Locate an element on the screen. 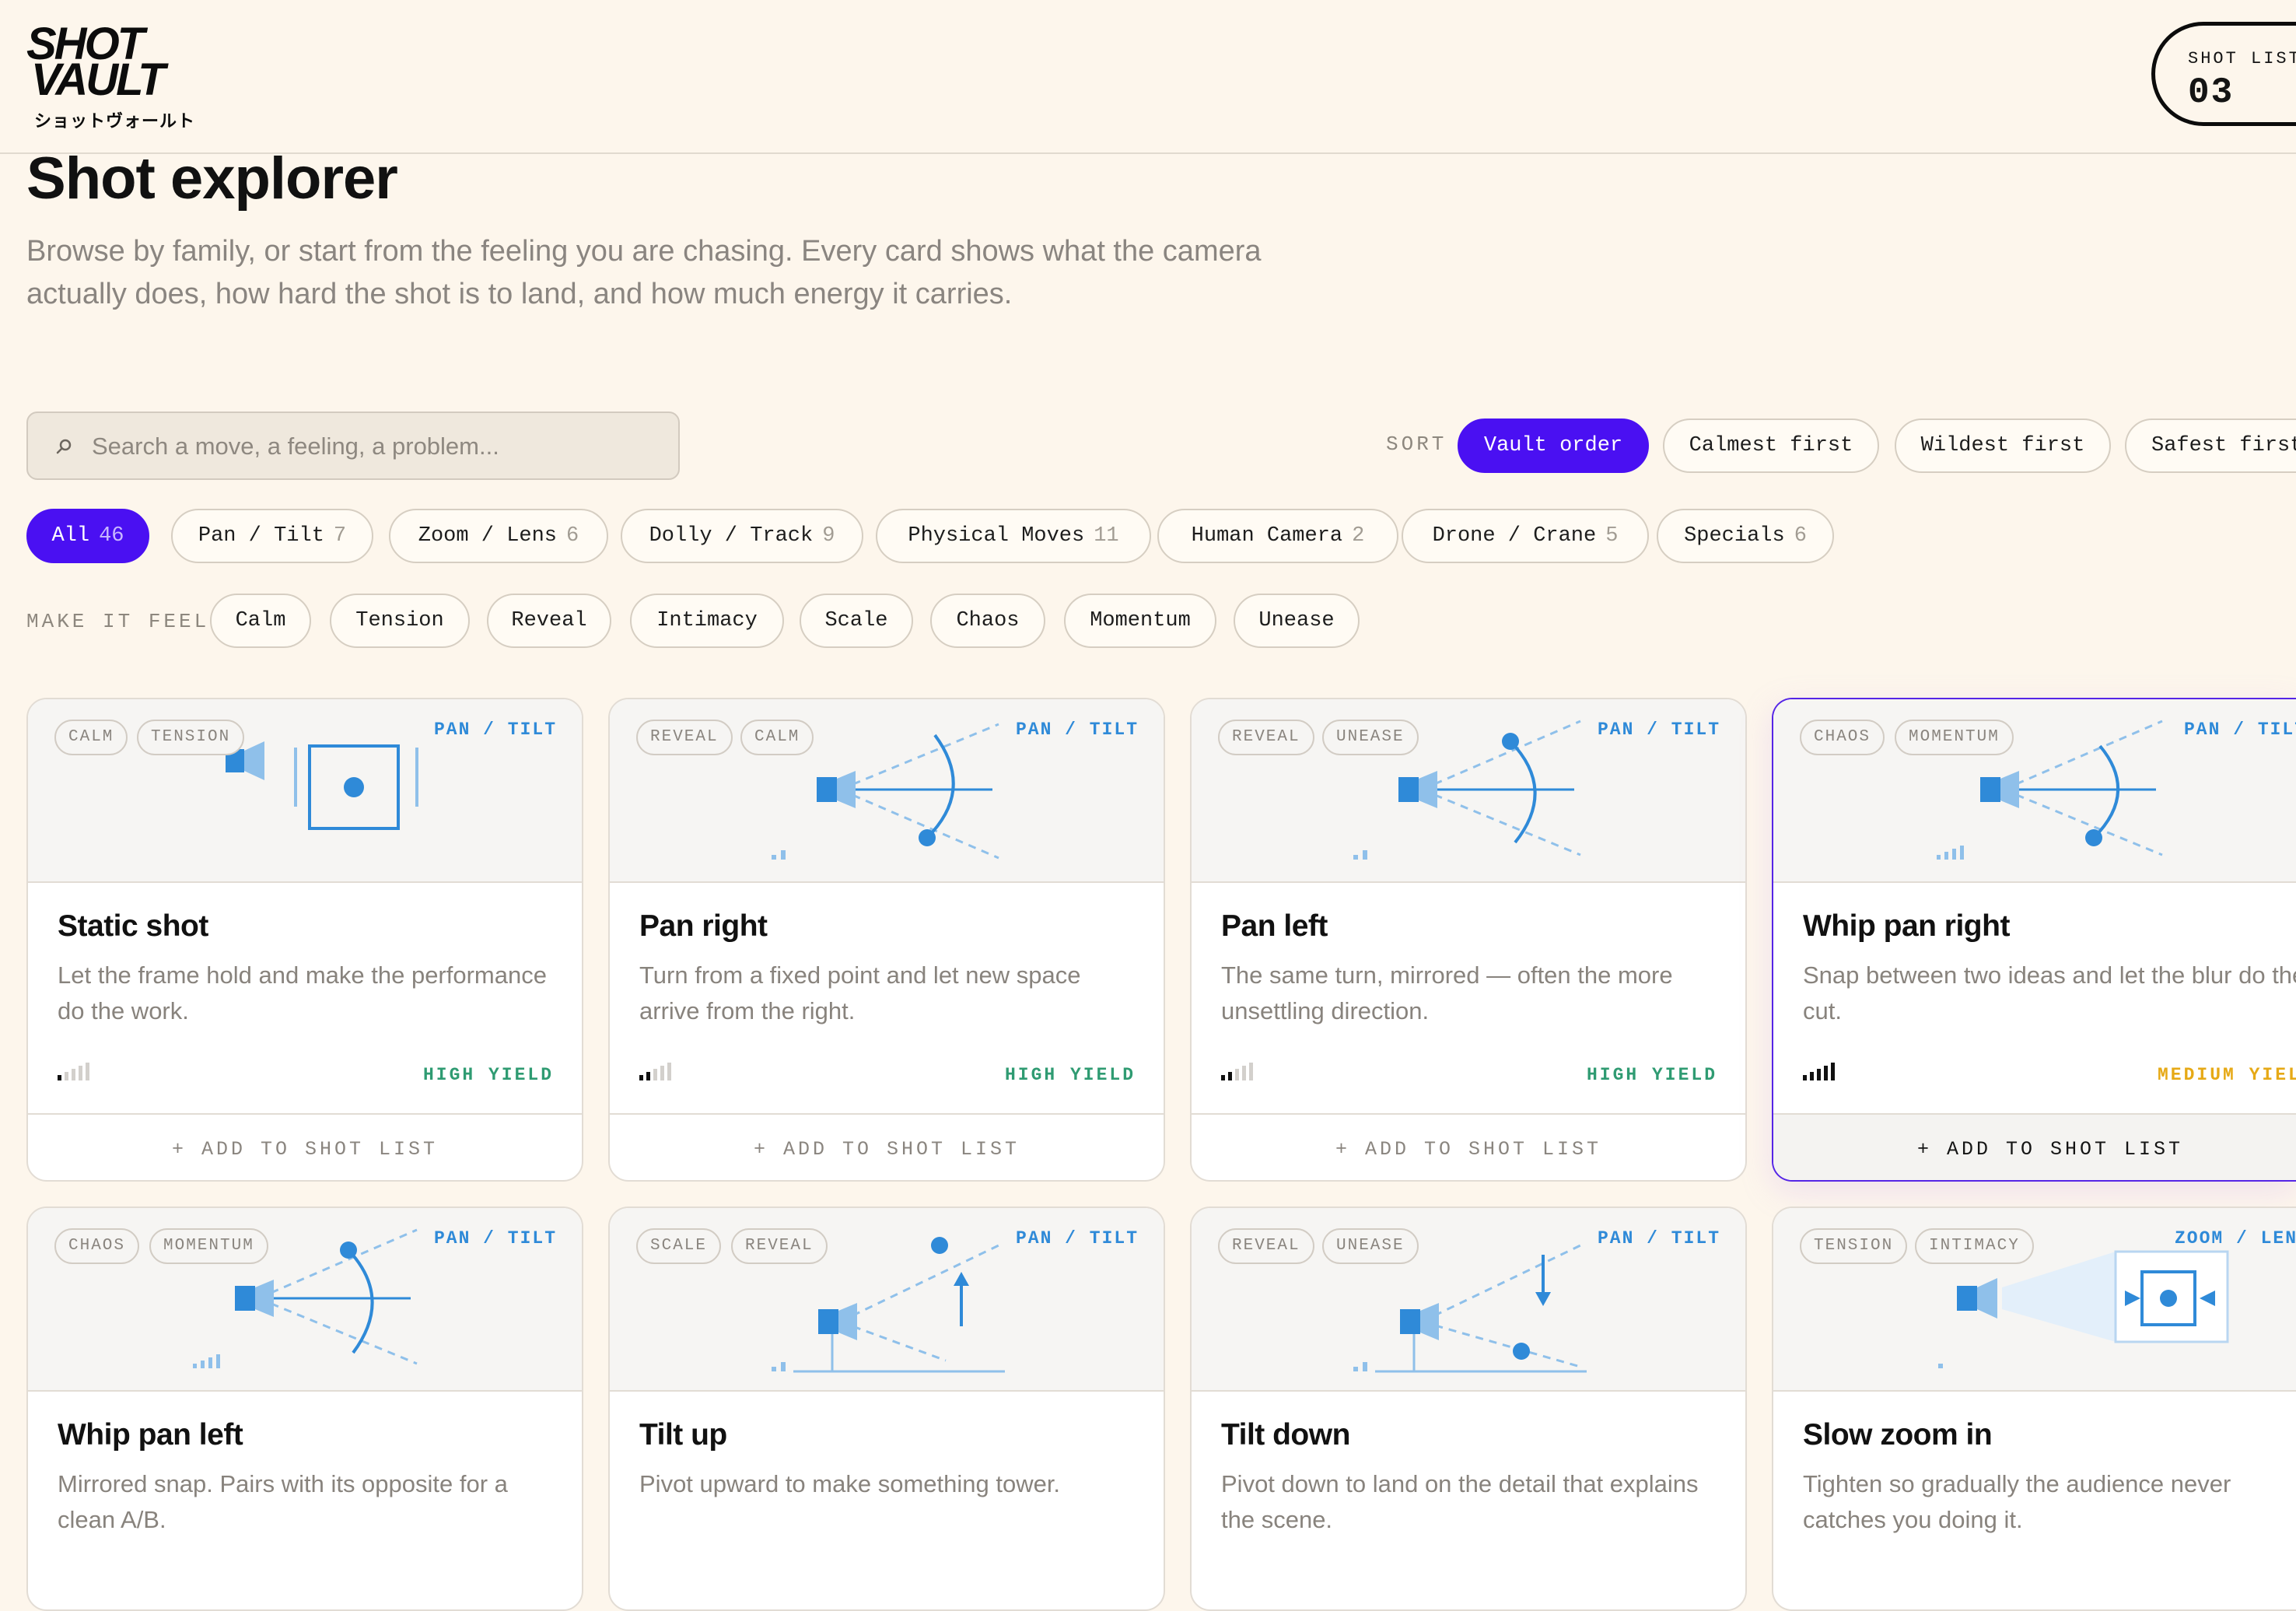 The image size is (2296, 1611). family-filter-physical-moves: Physical Moves 11 is located at coordinates (1014, 536).